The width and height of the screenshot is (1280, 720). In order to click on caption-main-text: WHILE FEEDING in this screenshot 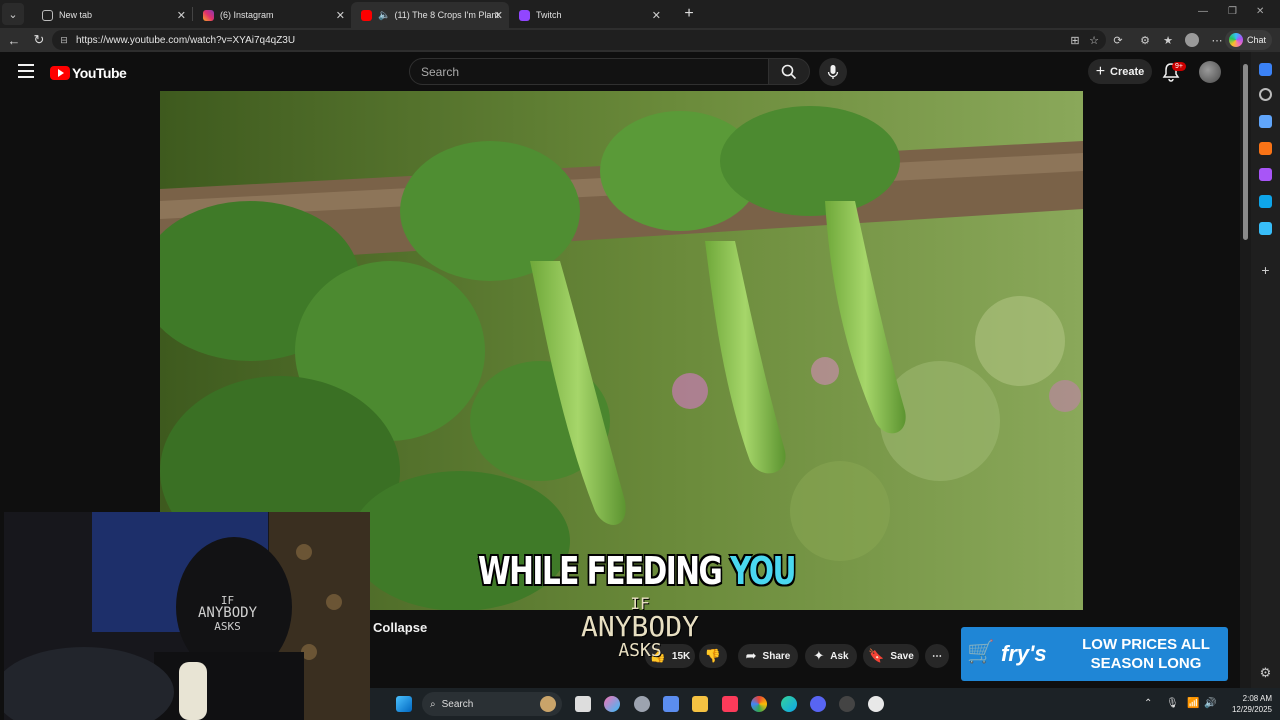, I will do `click(604, 571)`.